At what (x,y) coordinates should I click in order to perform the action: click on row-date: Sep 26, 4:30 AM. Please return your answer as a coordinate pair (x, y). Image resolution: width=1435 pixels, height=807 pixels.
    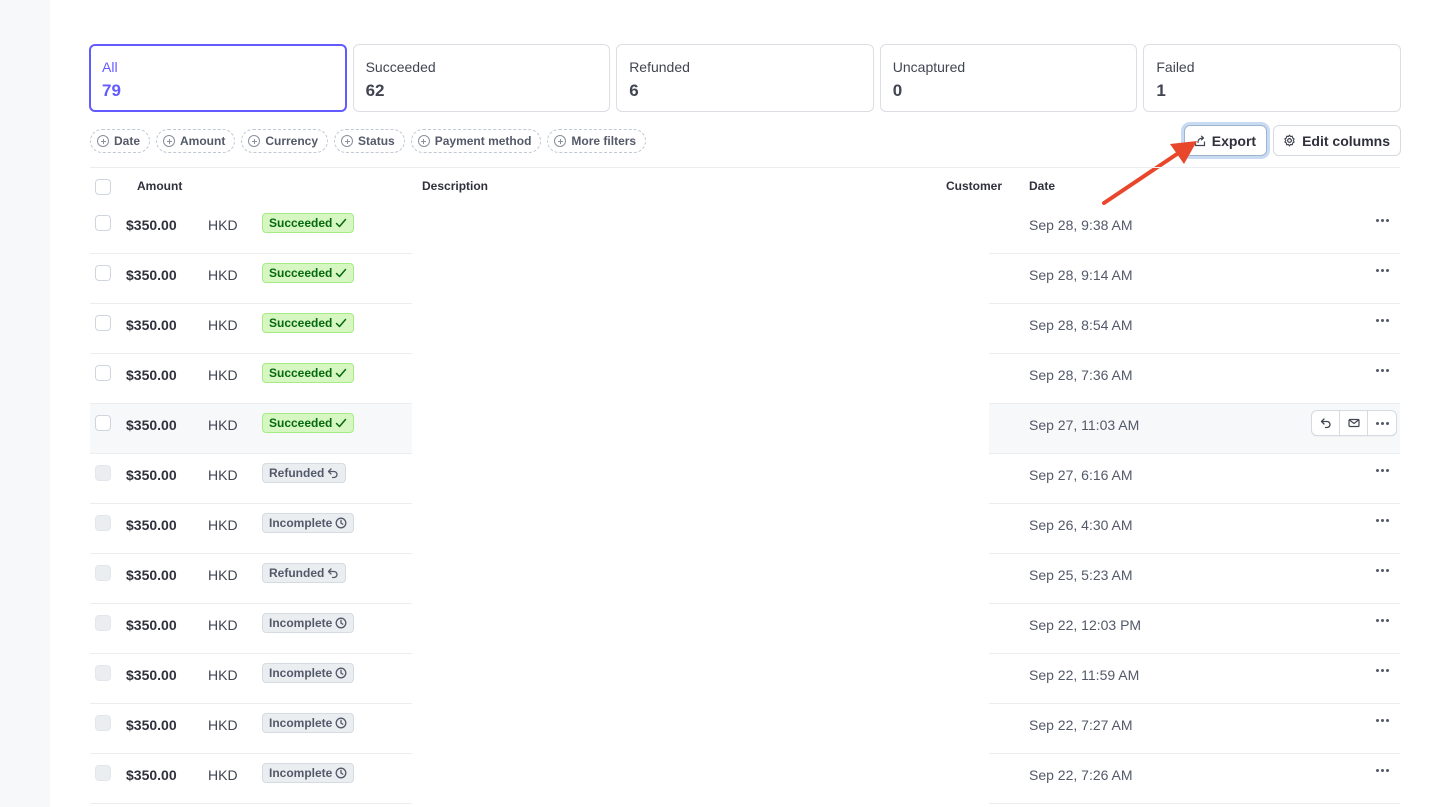
    Looking at the image, I should click on (1081, 525).